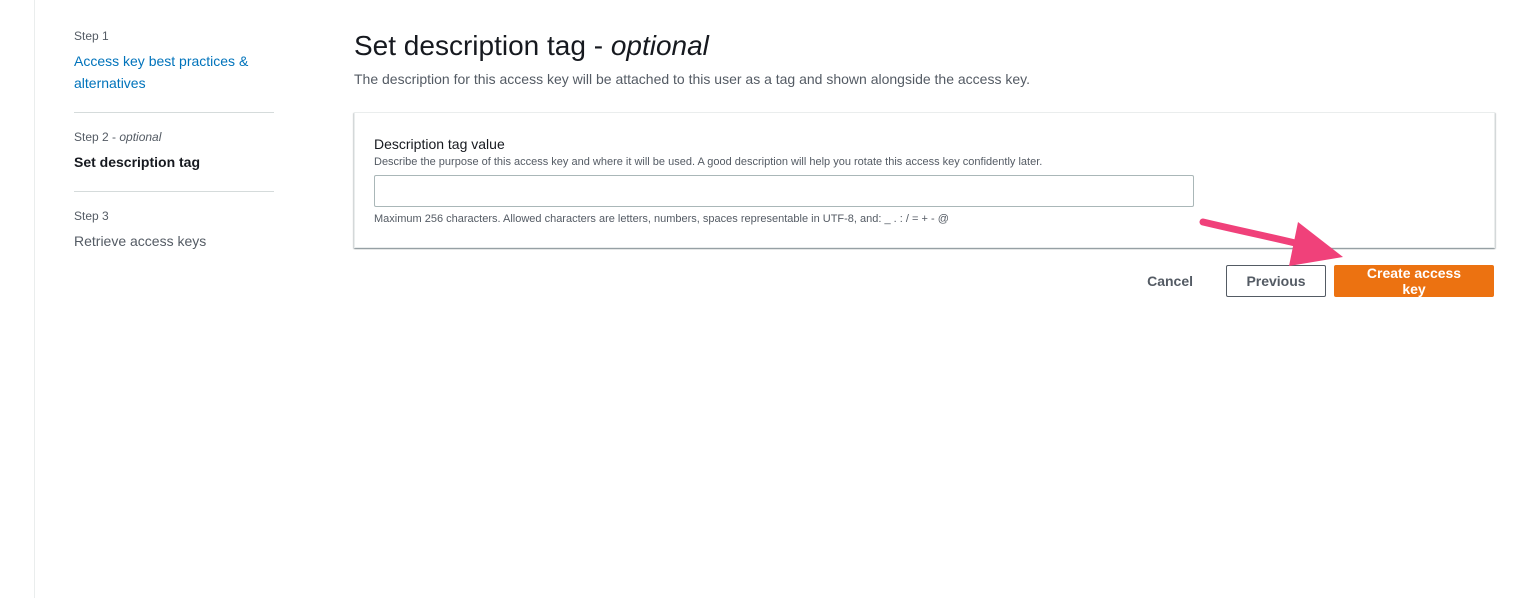 The image size is (1533, 598). I want to click on wizard-step-3: Step 3 Retrieve access keys, so click(174, 230).